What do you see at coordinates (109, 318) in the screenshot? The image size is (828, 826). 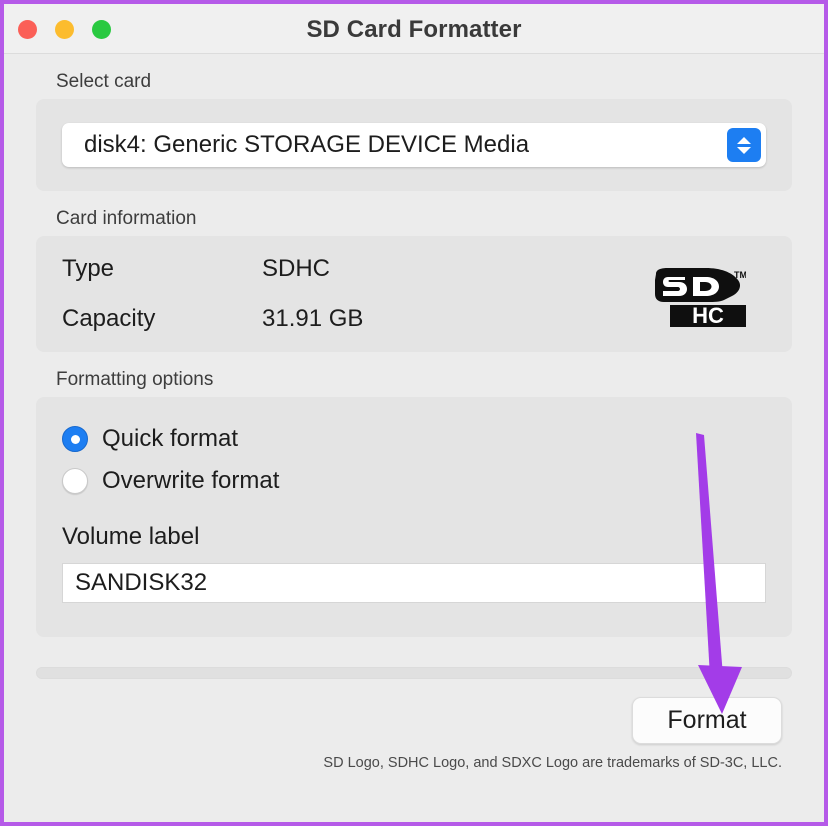 I see `card-info-key-capacity: Capacity` at bounding box center [109, 318].